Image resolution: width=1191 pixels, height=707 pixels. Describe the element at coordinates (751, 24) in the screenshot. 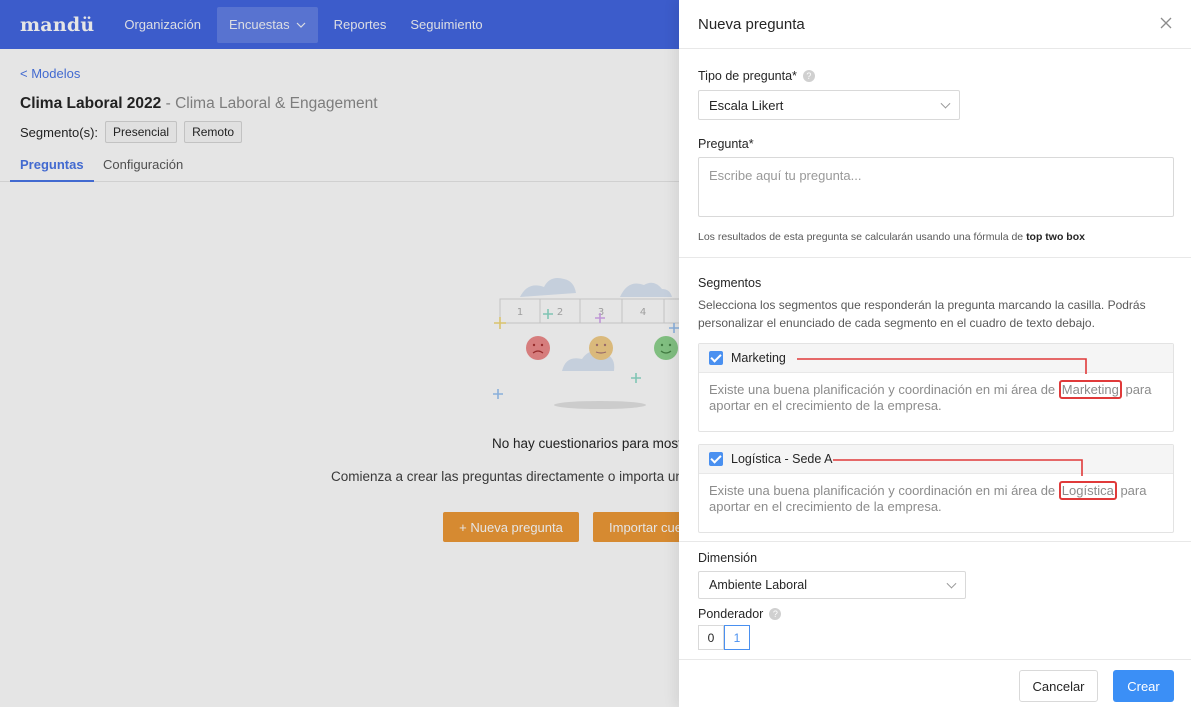

I see `drawer-title: Nueva pregunta` at that location.